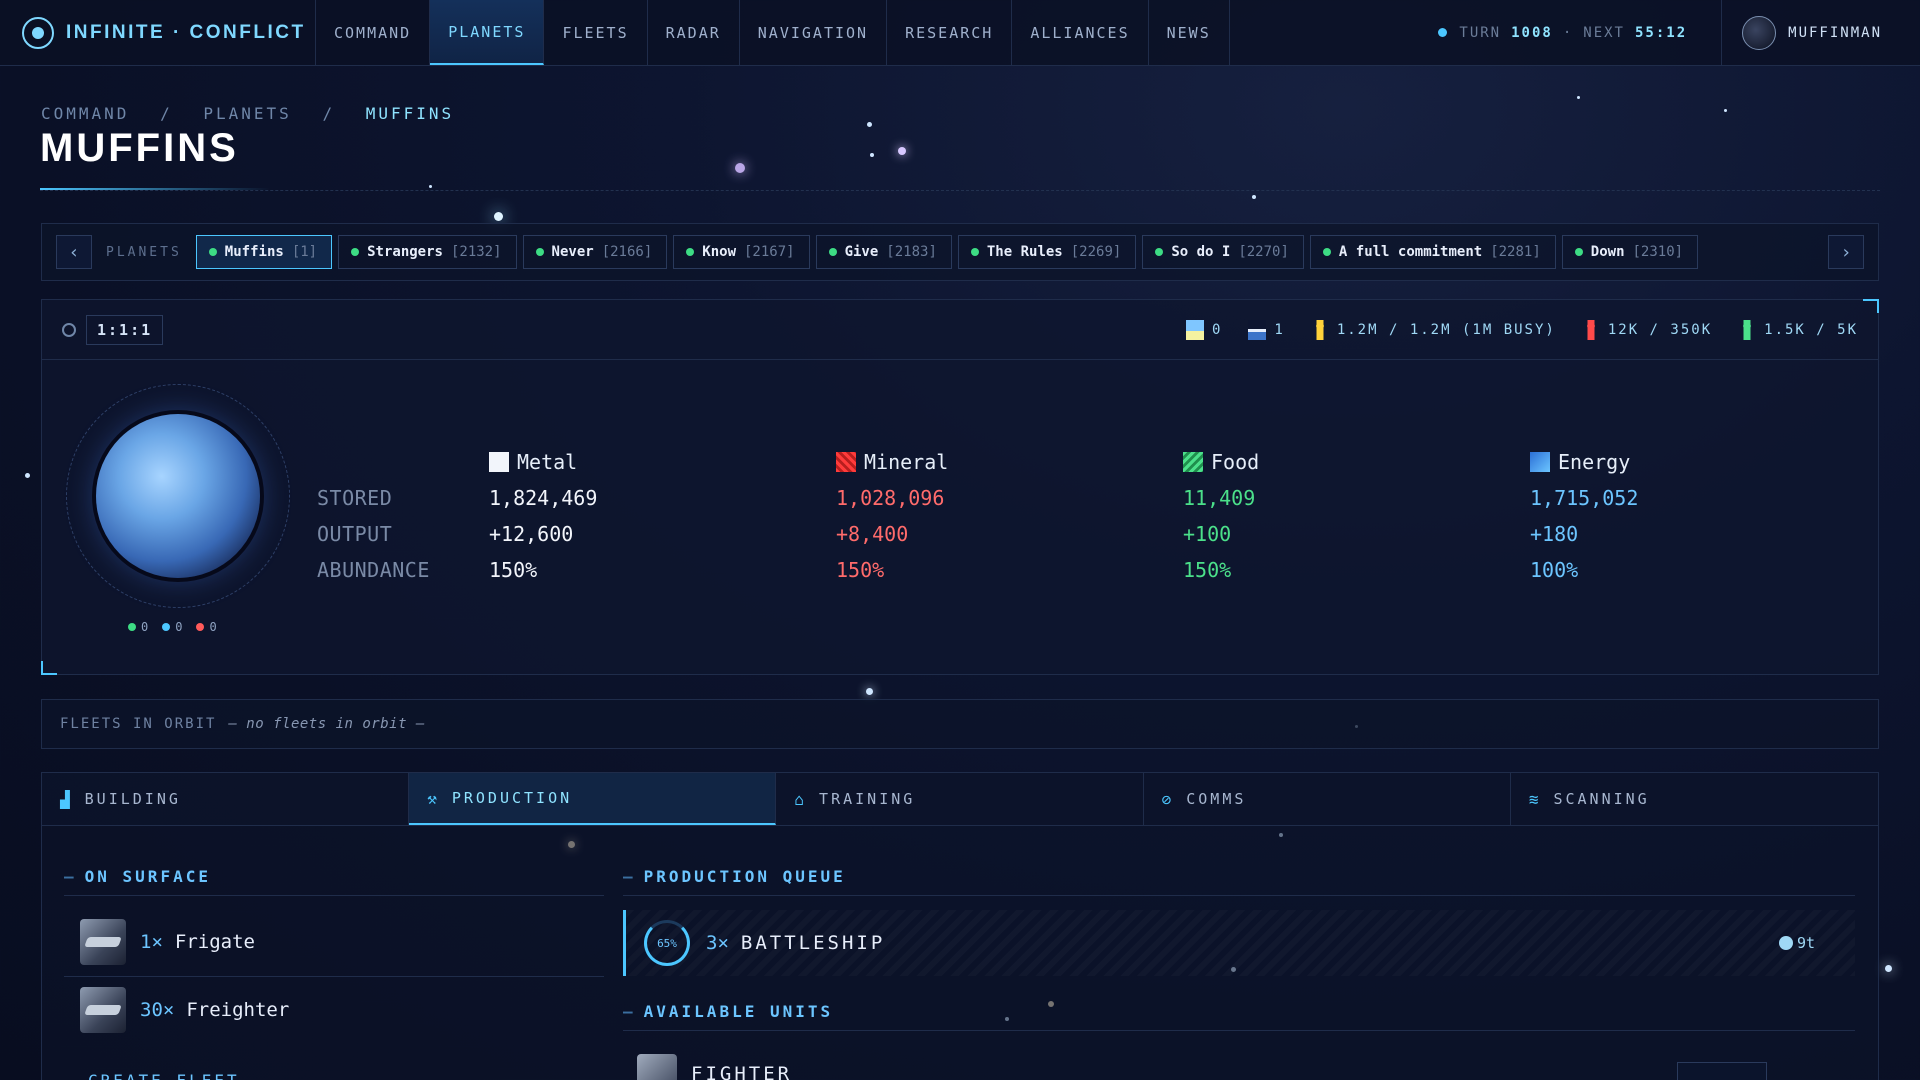  I want to click on stat-value: 1.2M / 1.2M (1M BUSY), so click(1446, 329).